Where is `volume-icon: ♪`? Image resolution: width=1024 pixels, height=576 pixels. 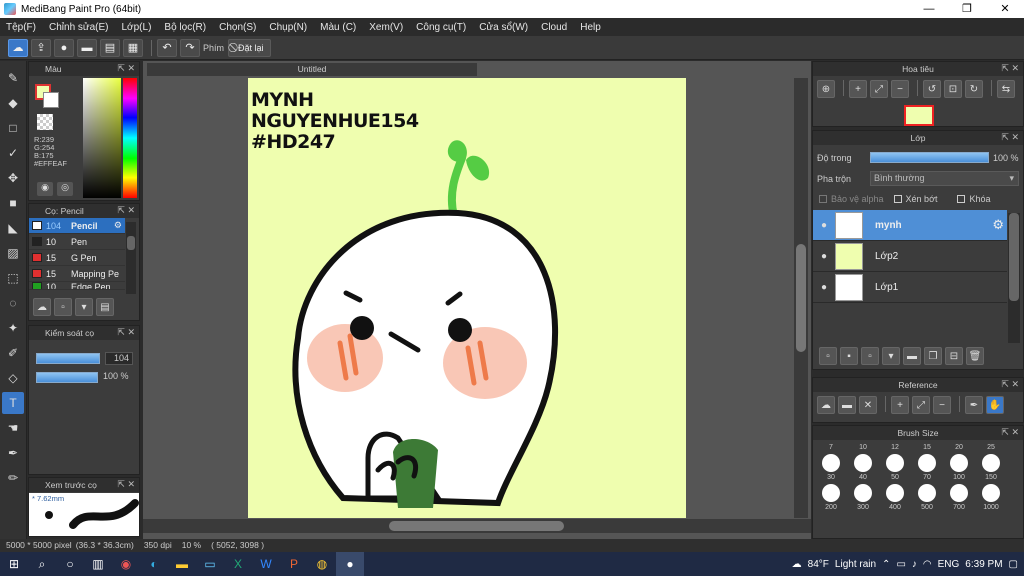 volume-icon: ♪ is located at coordinates (914, 564).